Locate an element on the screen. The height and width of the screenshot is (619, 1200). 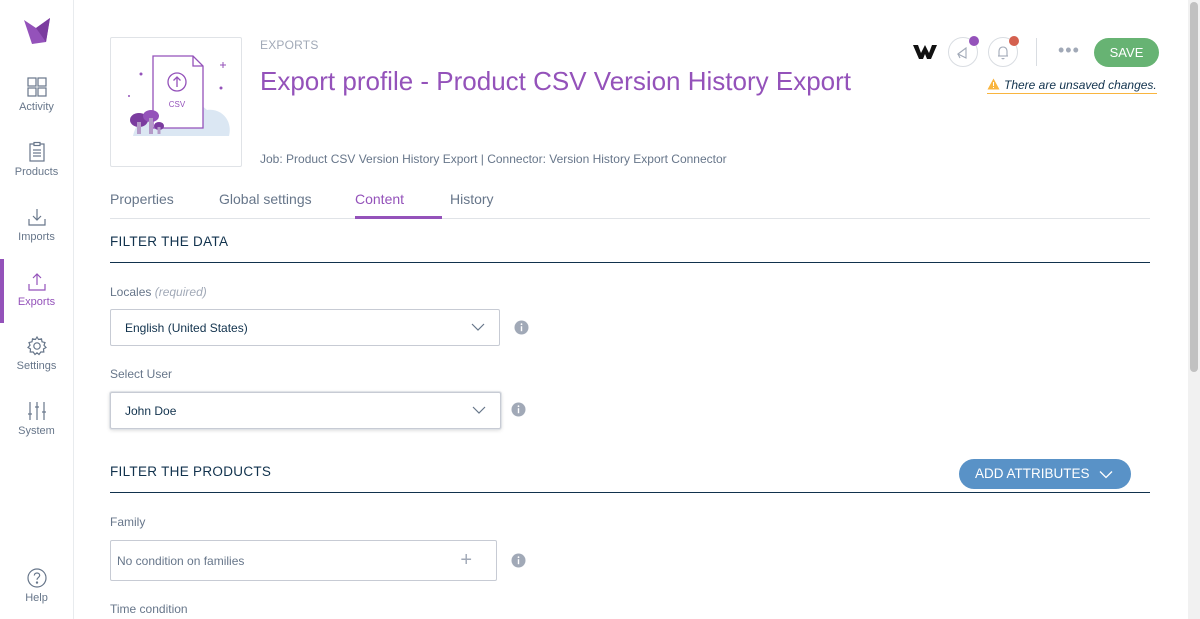
sidebar-item-label: Imports is located at coordinates (36, 237).